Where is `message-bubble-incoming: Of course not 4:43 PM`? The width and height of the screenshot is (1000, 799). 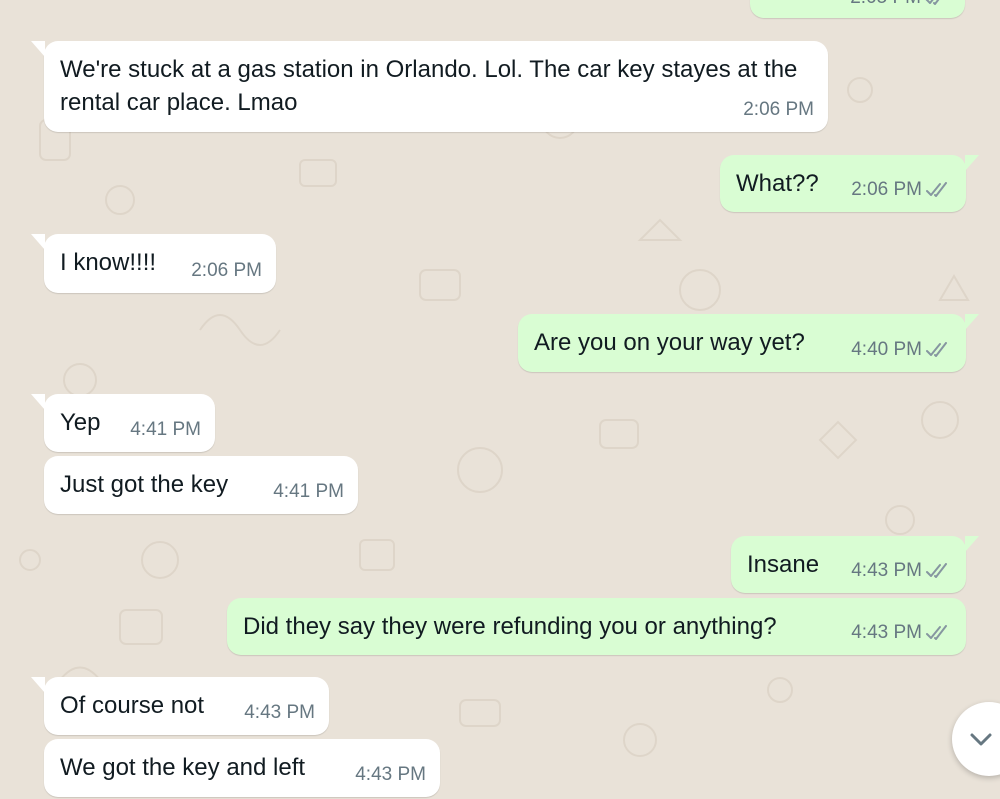 message-bubble-incoming: Of course not 4:43 PM is located at coordinates (180, 706).